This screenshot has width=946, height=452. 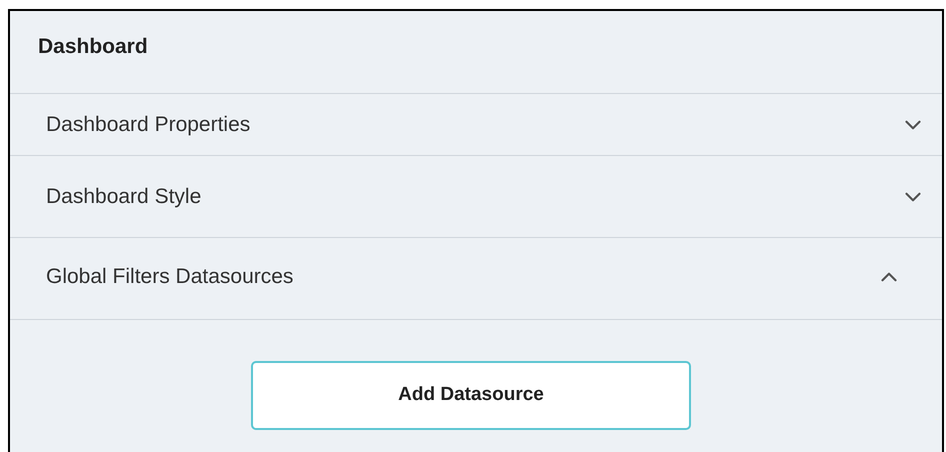 I want to click on section-title: Dashboard Properties, so click(x=148, y=125).